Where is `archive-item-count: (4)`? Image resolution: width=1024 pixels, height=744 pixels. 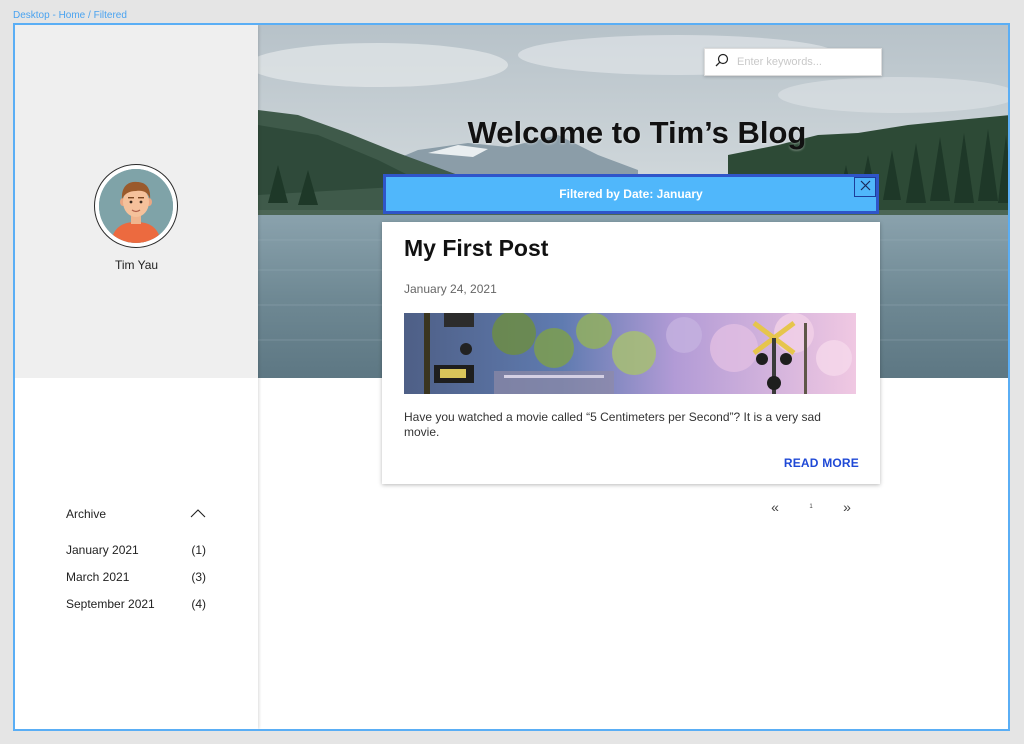 archive-item-count: (4) is located at coordinates (198, 603).